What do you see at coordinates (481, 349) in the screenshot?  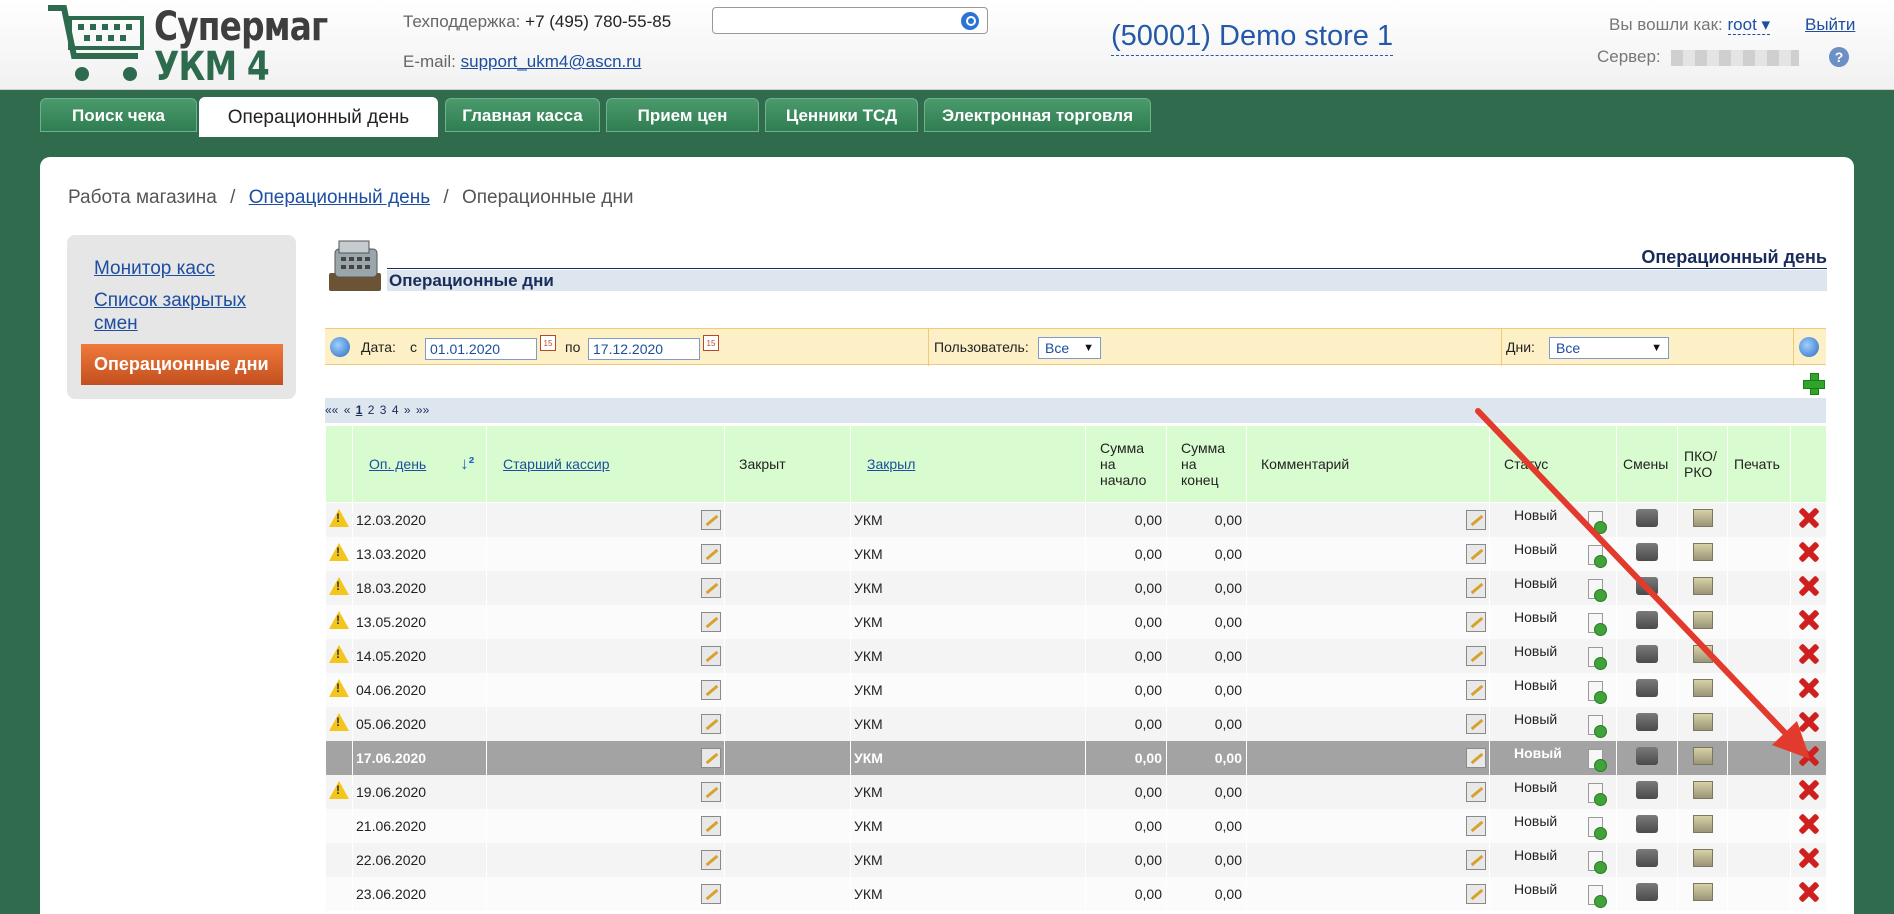 I see `date-from-input: 01.01.2020` at bounding box center [481, 349].